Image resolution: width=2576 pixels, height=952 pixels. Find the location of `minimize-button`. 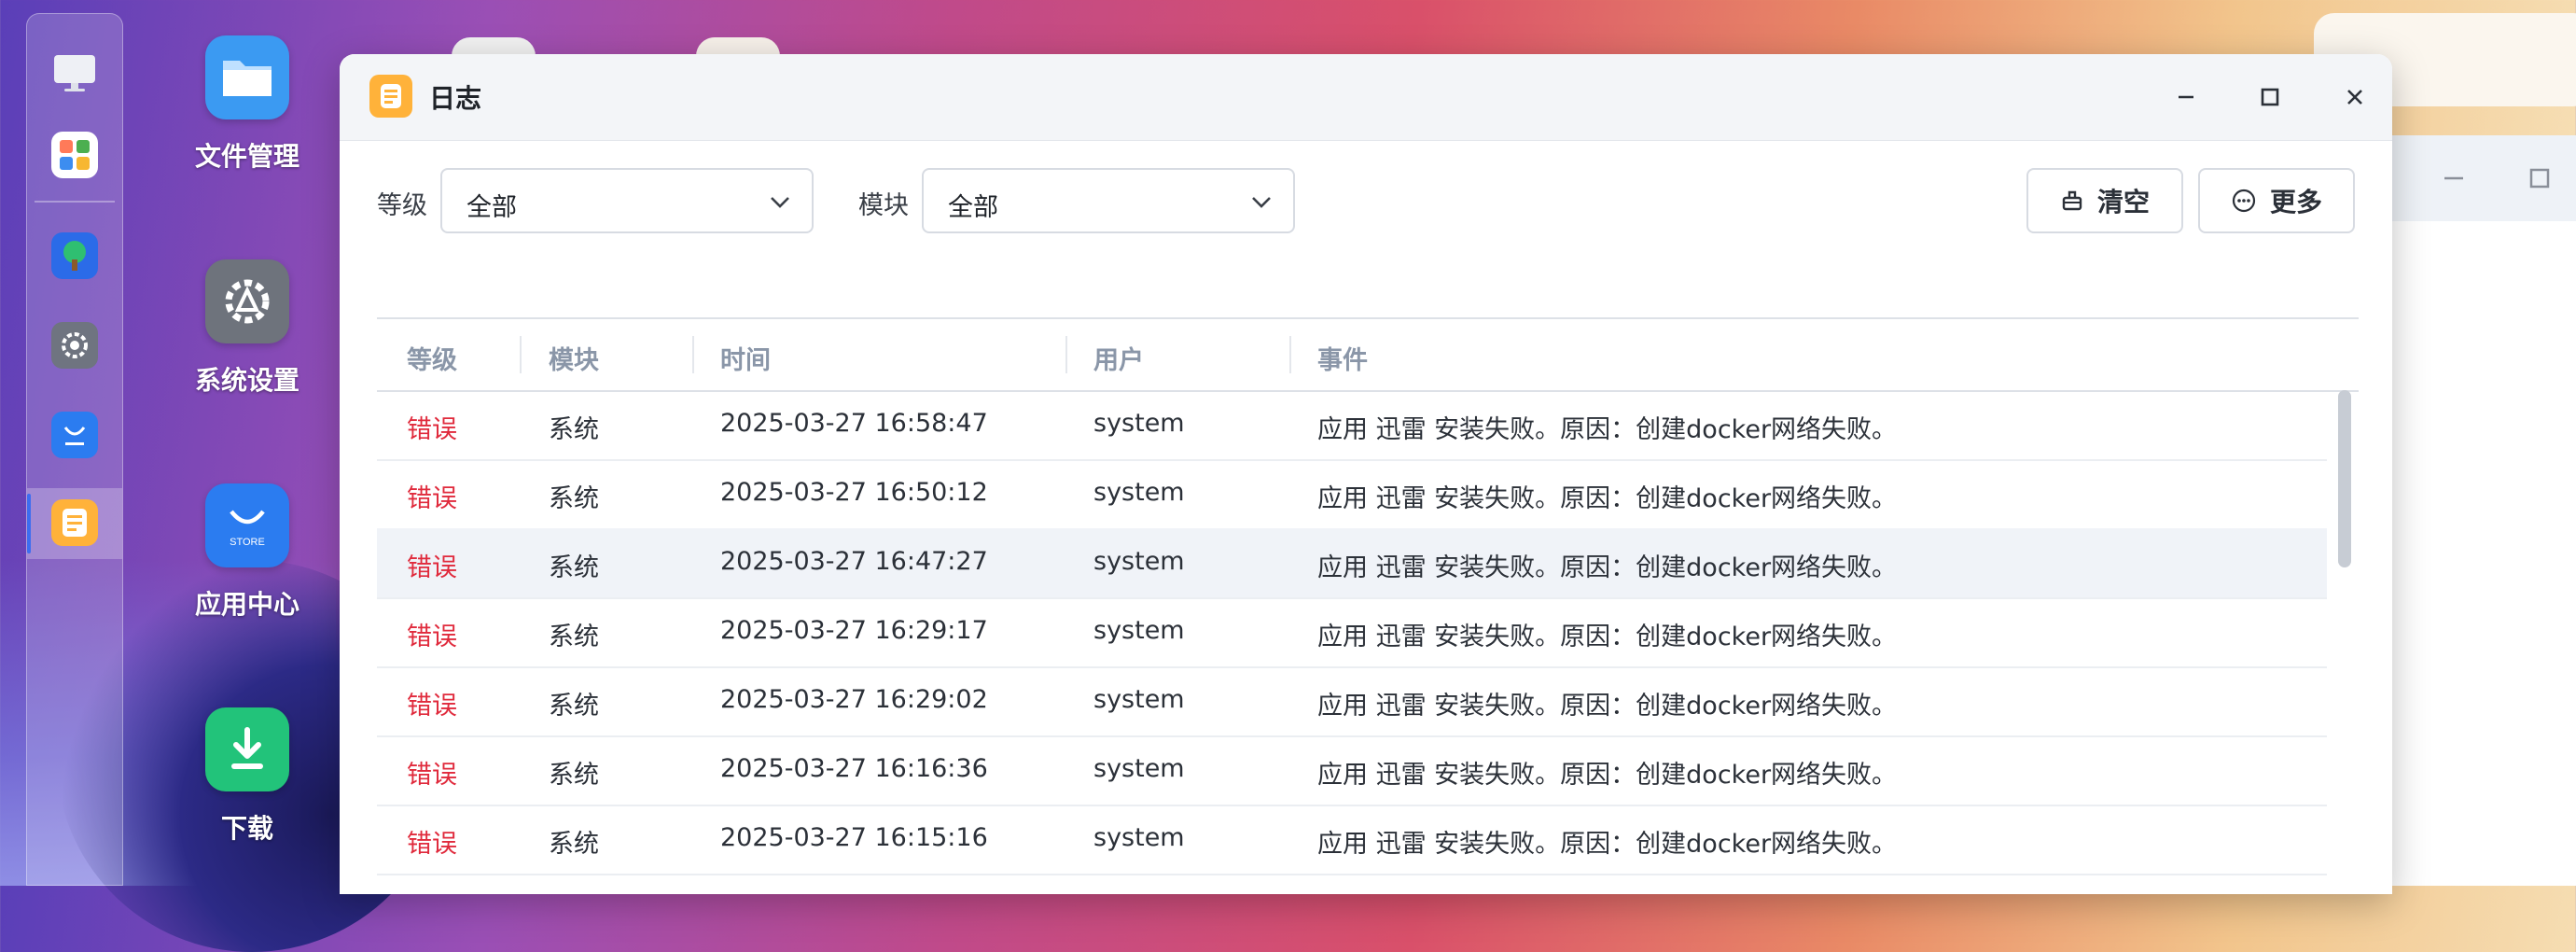

minimize-button is located at coordinates (2186, 97).